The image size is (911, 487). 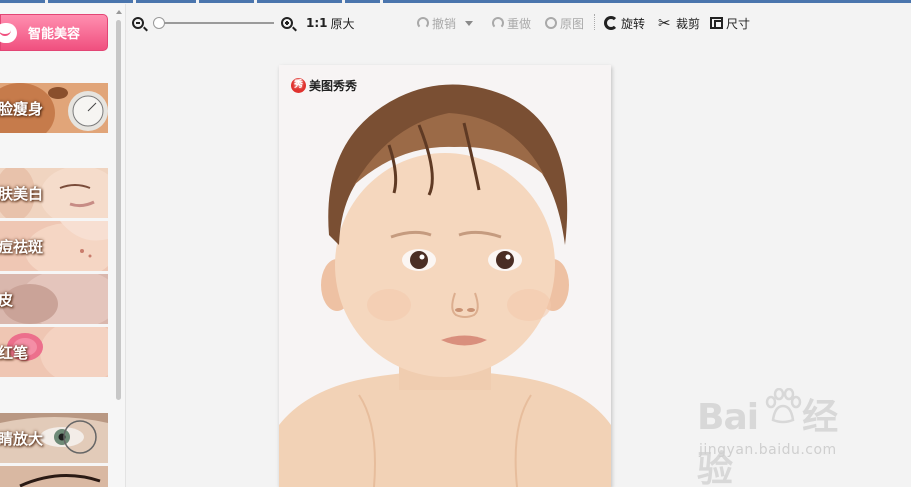 I want to click on rotate-button: 旋转, so click(x=624, y=23).